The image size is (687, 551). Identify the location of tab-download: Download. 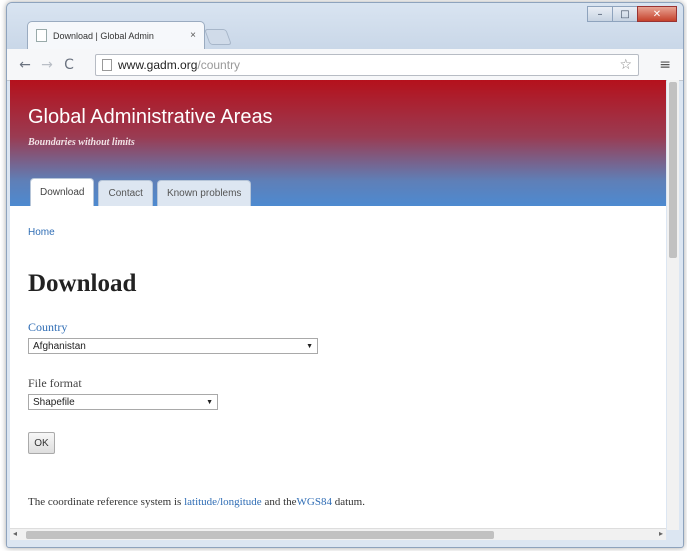
(62, 192).